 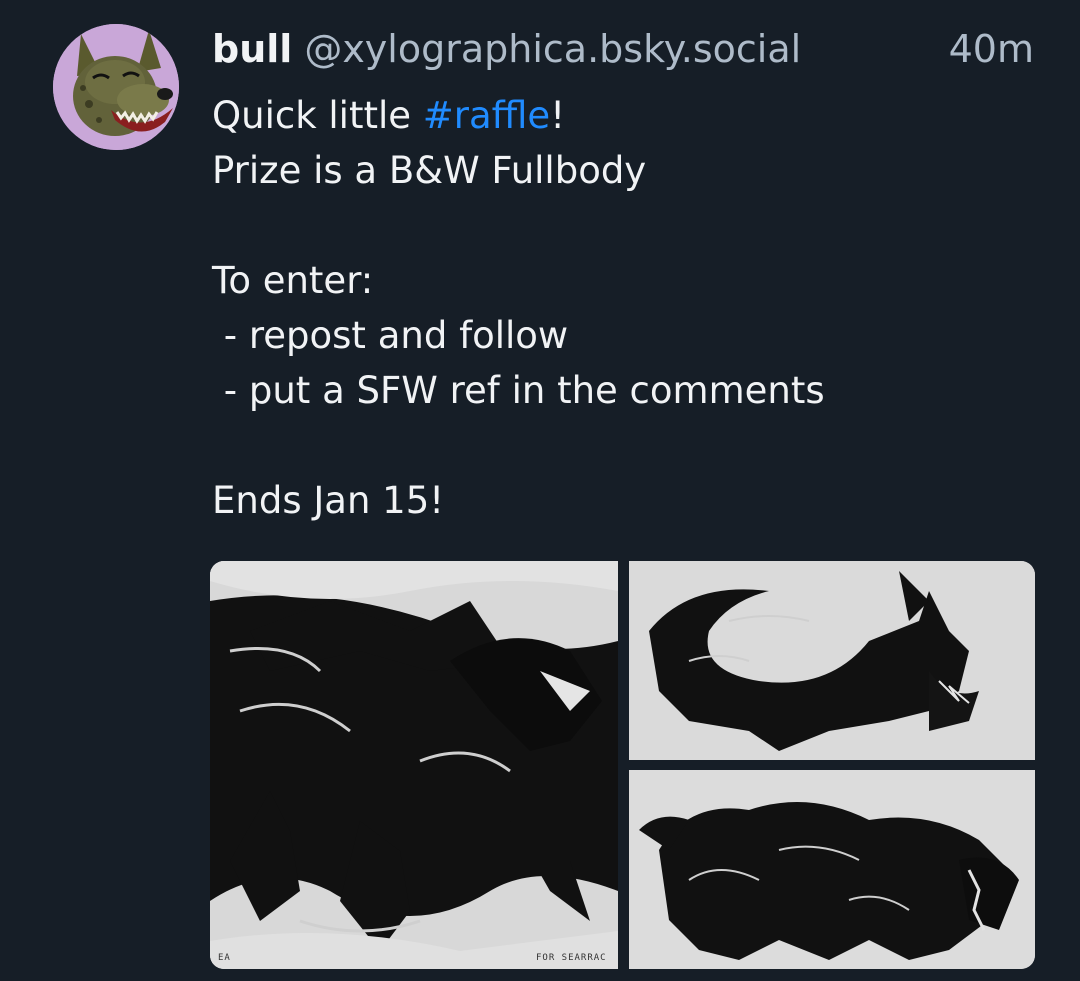 What do you see at coordinates (252, 49) in the screenshot?
I see `author-display-name: bull` at bounding box center [252, 49].